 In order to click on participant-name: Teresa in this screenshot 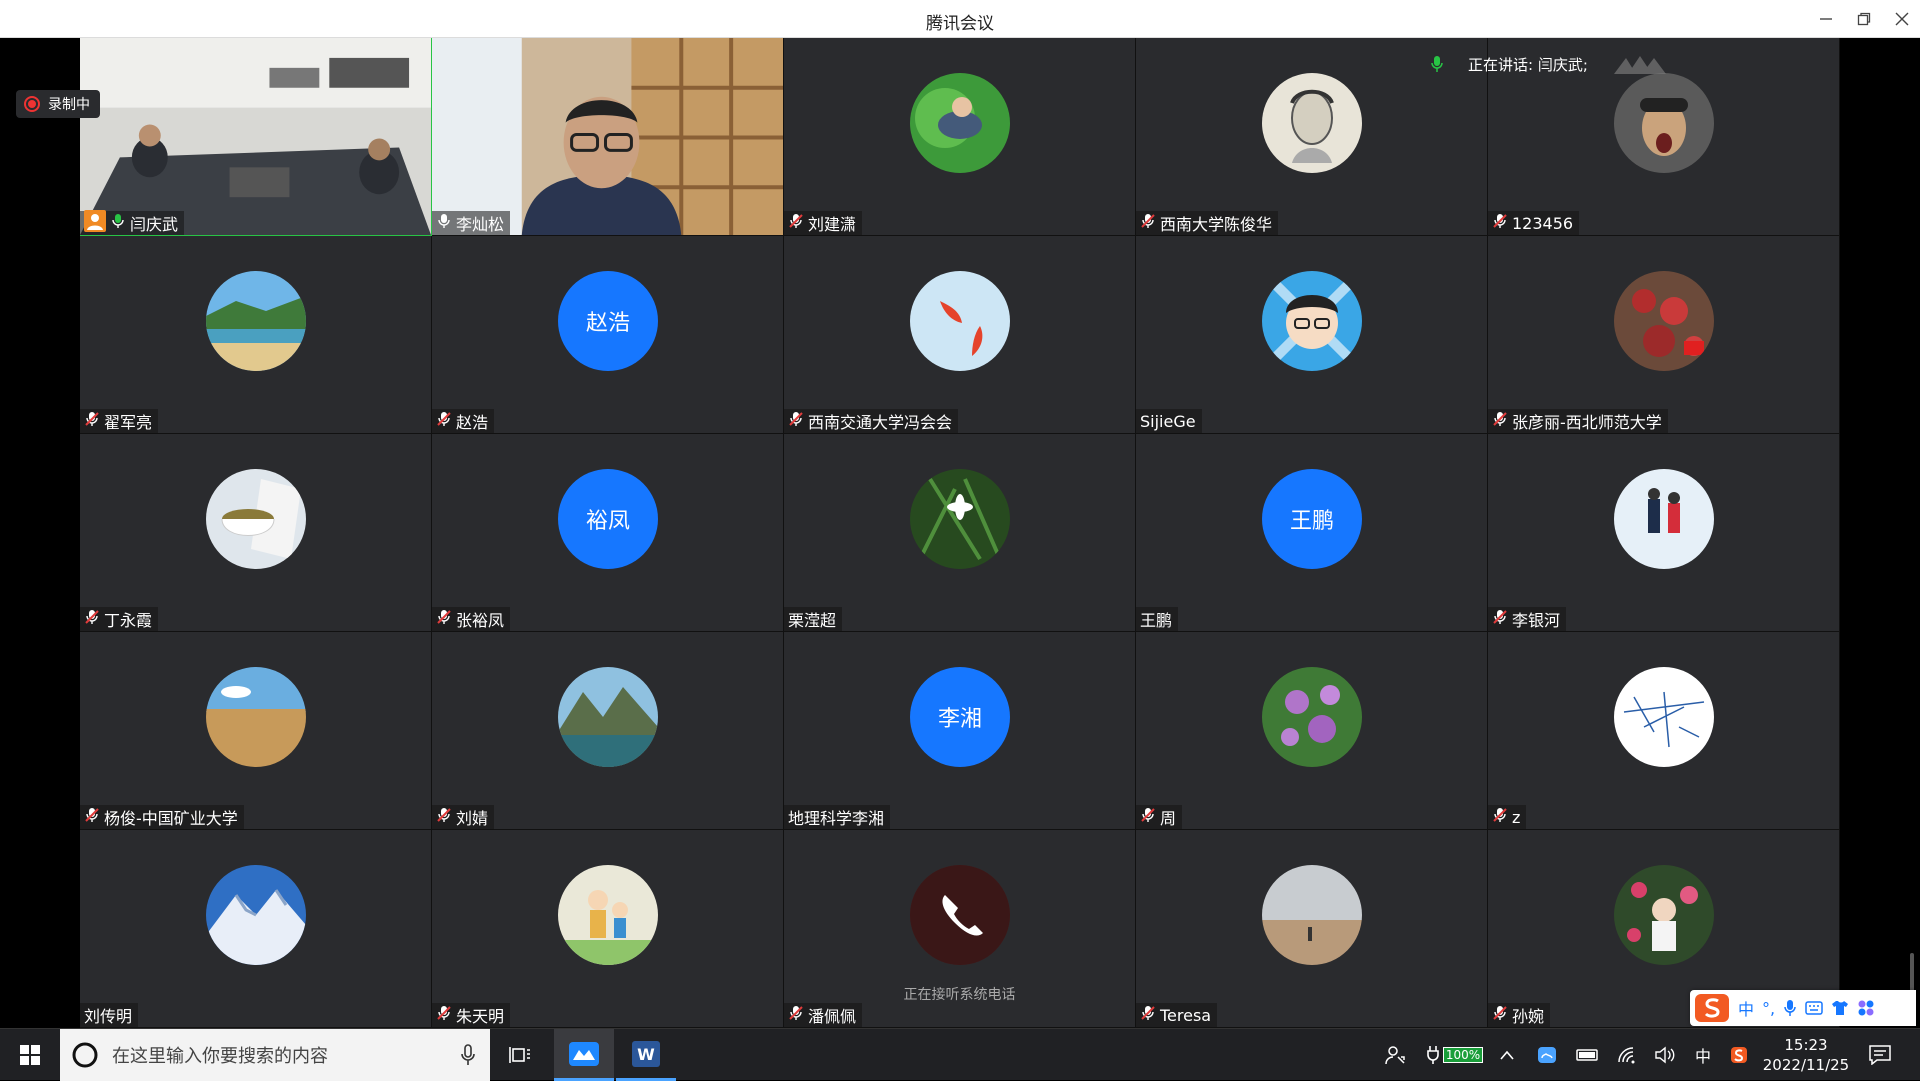, I will do `click(1186, 1015)`.